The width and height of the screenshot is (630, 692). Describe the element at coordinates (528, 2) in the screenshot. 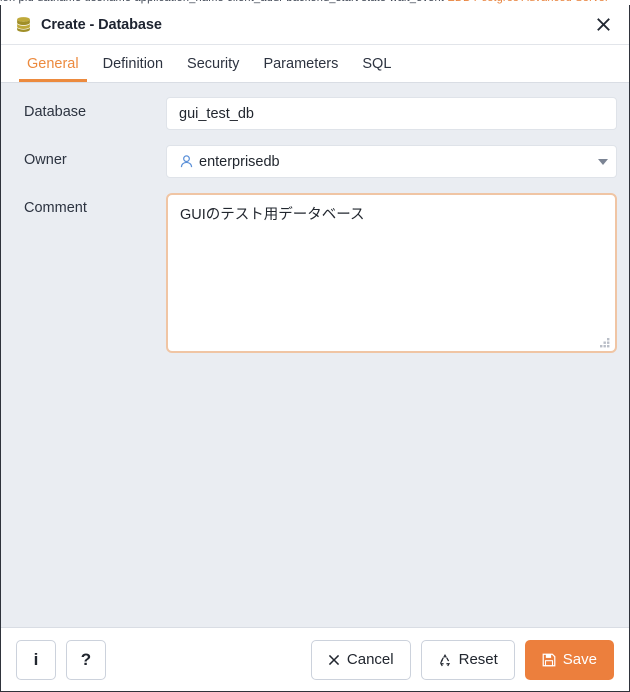

I see `background-strip-text-accent: EDB Postgres Advanced Server` at that location.